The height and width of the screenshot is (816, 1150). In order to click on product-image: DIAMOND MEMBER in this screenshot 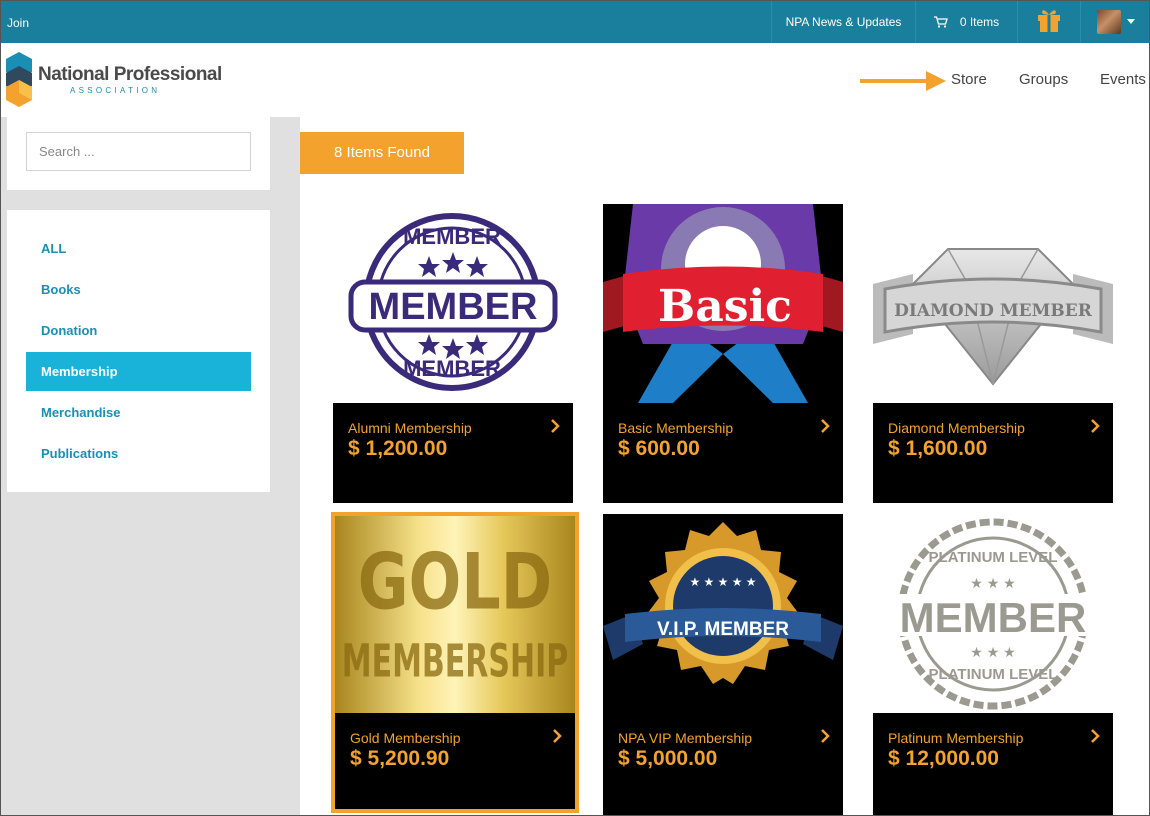, I will do `click(993, 303)`.